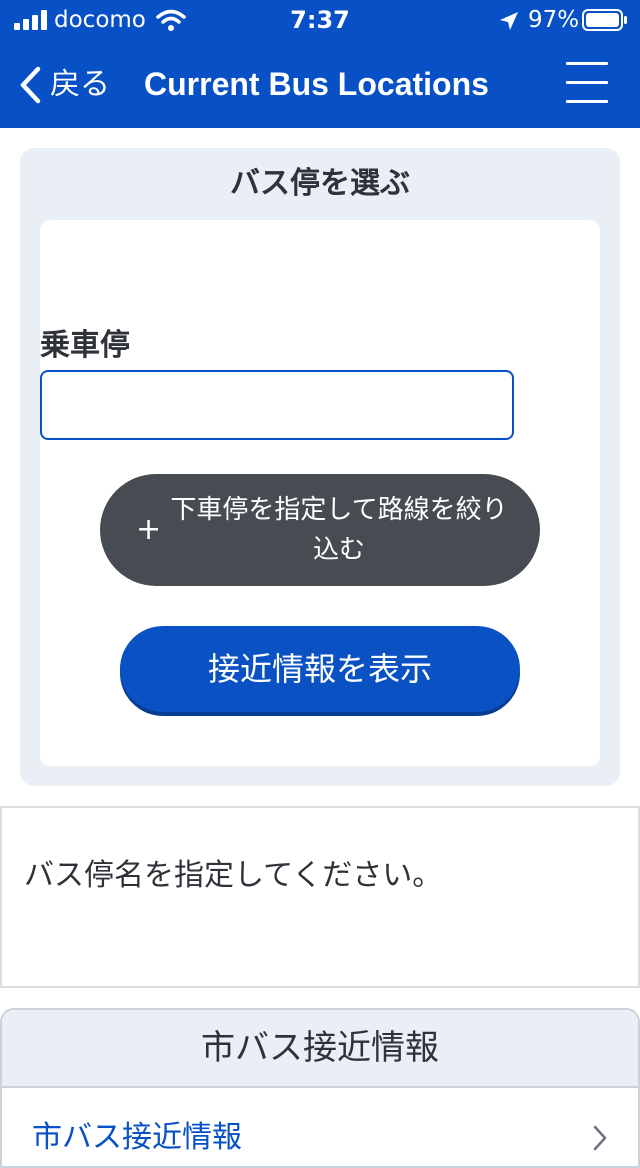 The height and width of the screenshot is (1168, 640). I want to click on nav-bar: 戻る Current Bus Locations, so click(320, 84).